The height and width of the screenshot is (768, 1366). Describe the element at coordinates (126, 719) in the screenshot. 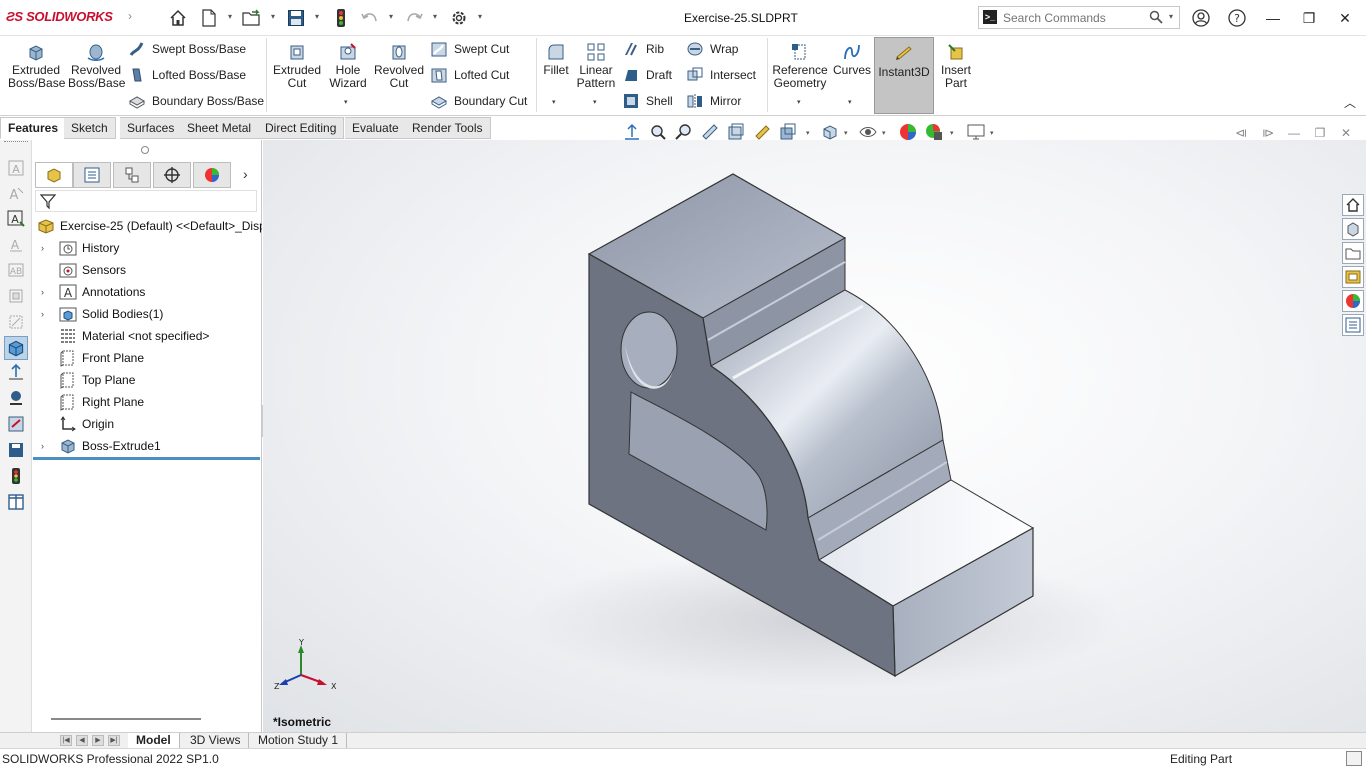

I see `panel-horizontal-scrollbar` at that location.